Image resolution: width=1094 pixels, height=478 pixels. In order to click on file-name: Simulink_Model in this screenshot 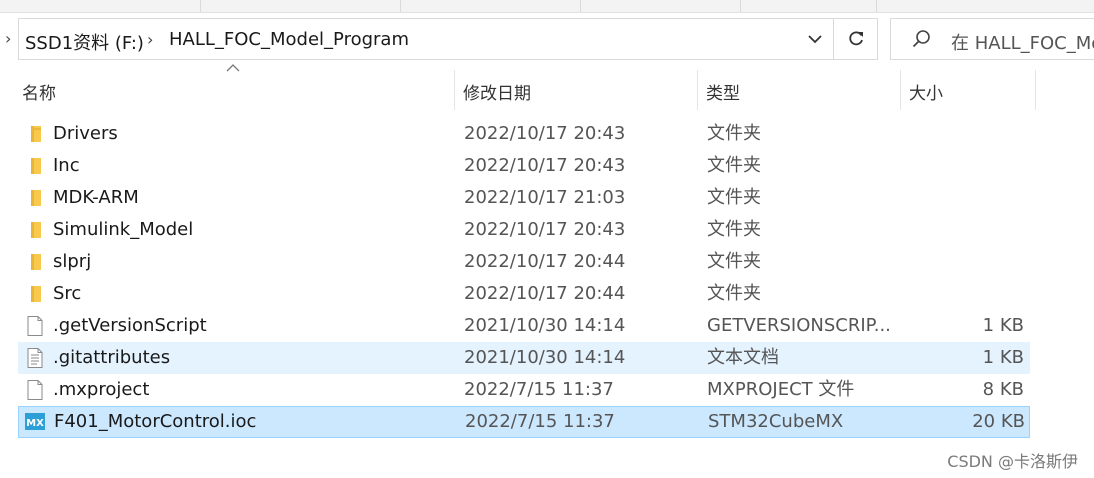, I will do `click(123, 229)`.